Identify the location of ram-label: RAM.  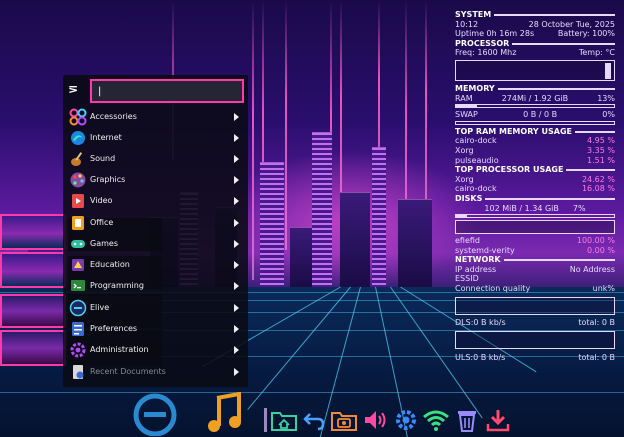
(464, 98).